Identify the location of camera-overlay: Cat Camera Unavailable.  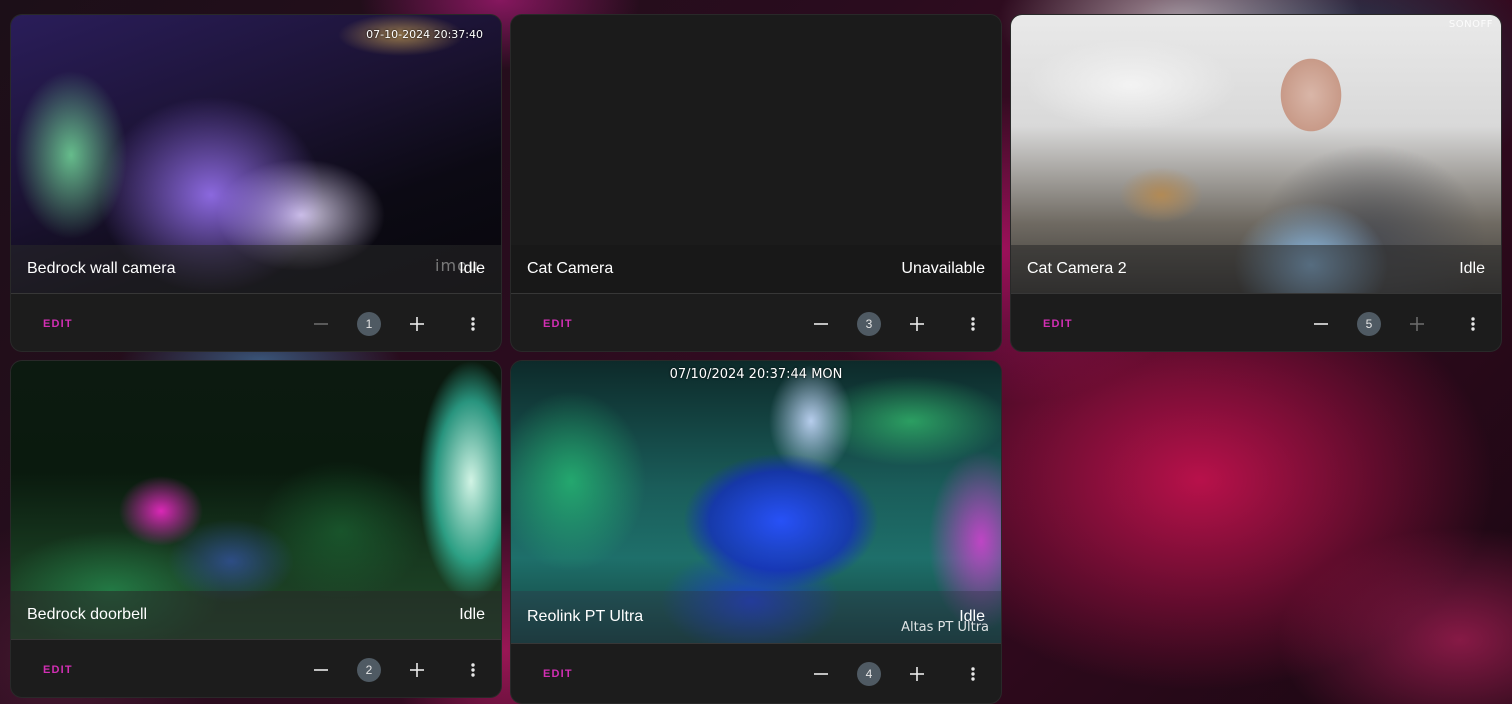
(756, 269).